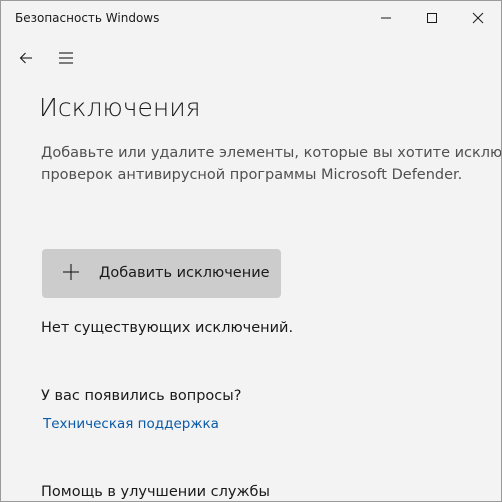 Image resolution: width=502 pixels, height=502 pixels. Describe the element at coordinates (184, 273) in the screenshot. I see `add-exclusion-label: Добавить исключение` at that location.